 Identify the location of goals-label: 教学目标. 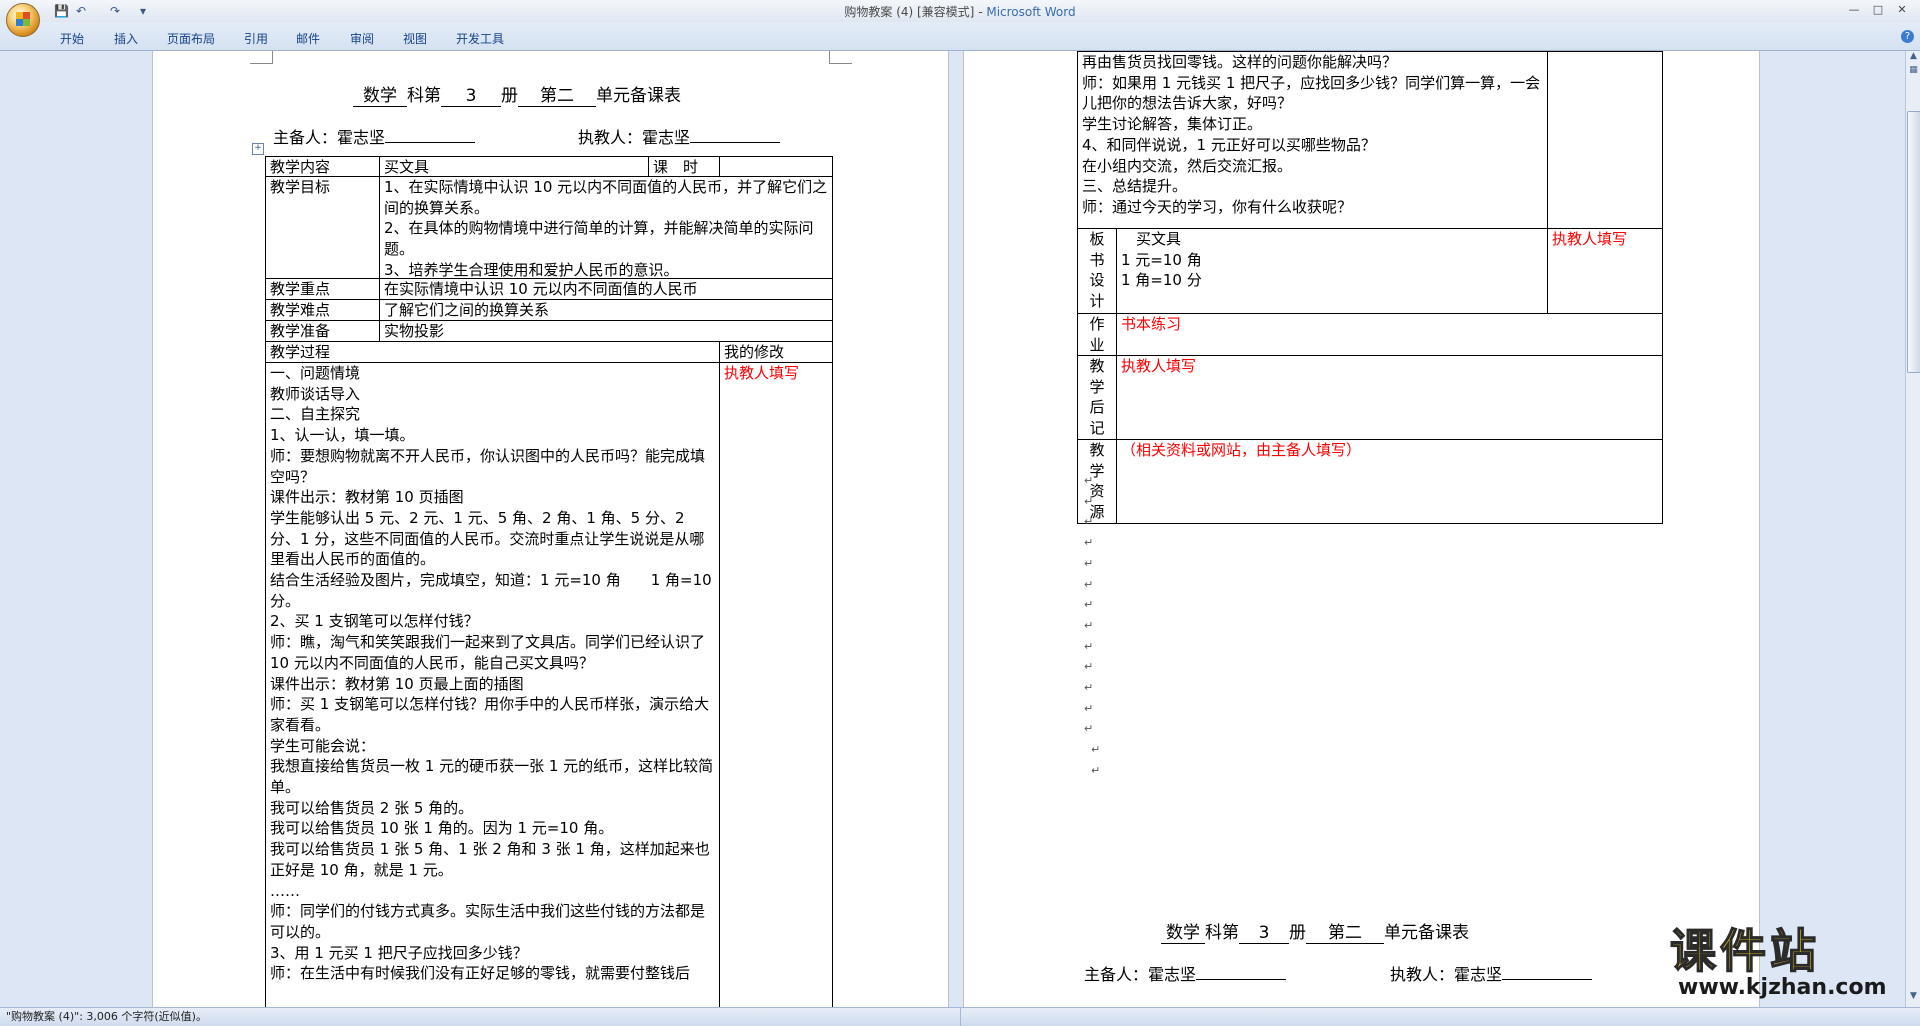
(322, 227).